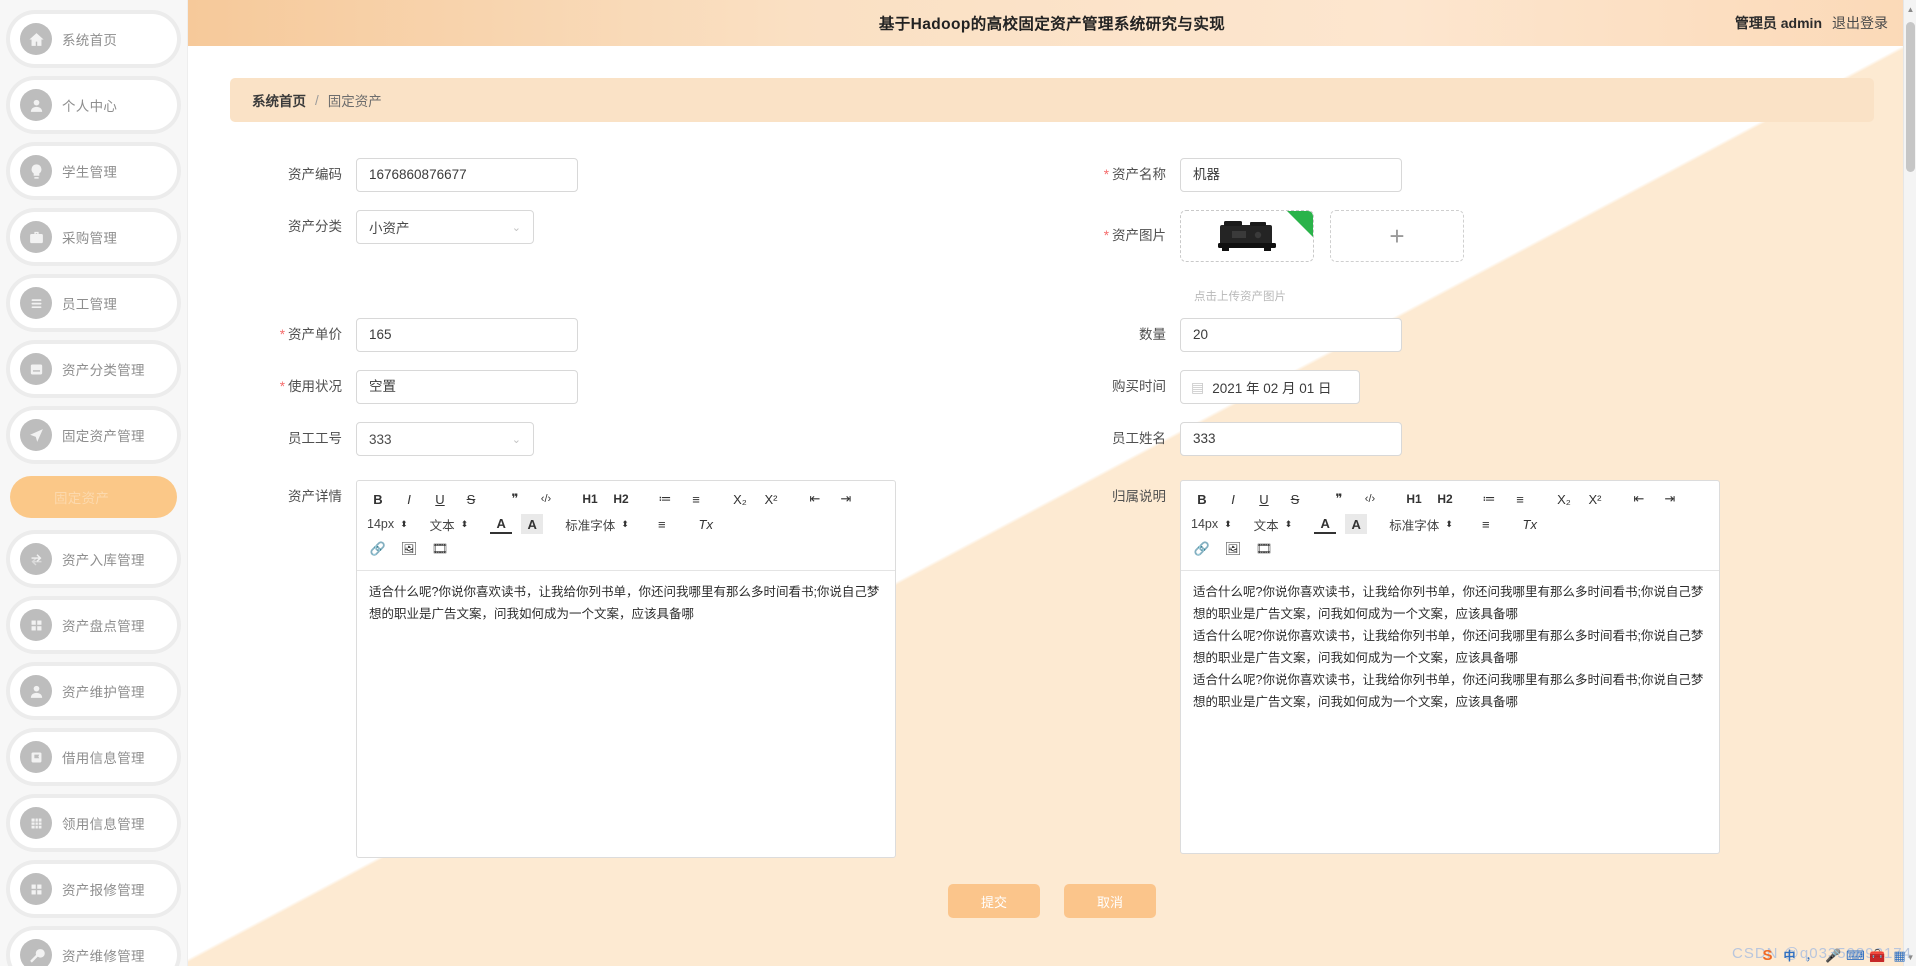 This screenshot has height=966, width=1916. Describe the element at coordinates (1855, 955) in the screenshot. I see `soft-keyboard-icon: ⌨` at that location.